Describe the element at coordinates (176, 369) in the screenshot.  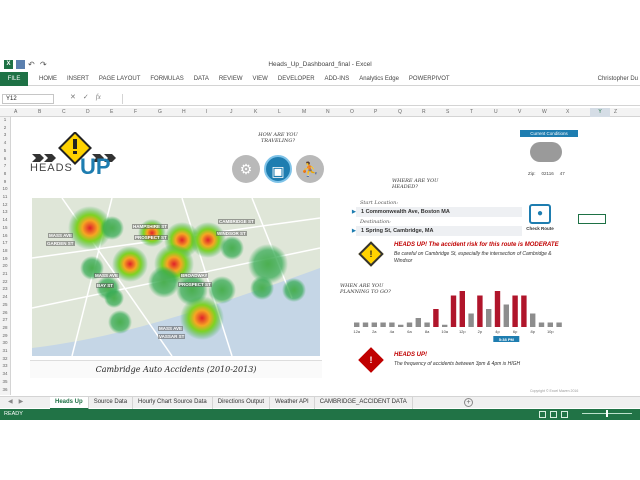
I see `map-caption: Cambridge Auto Accidents (2010-2013)` at that location.